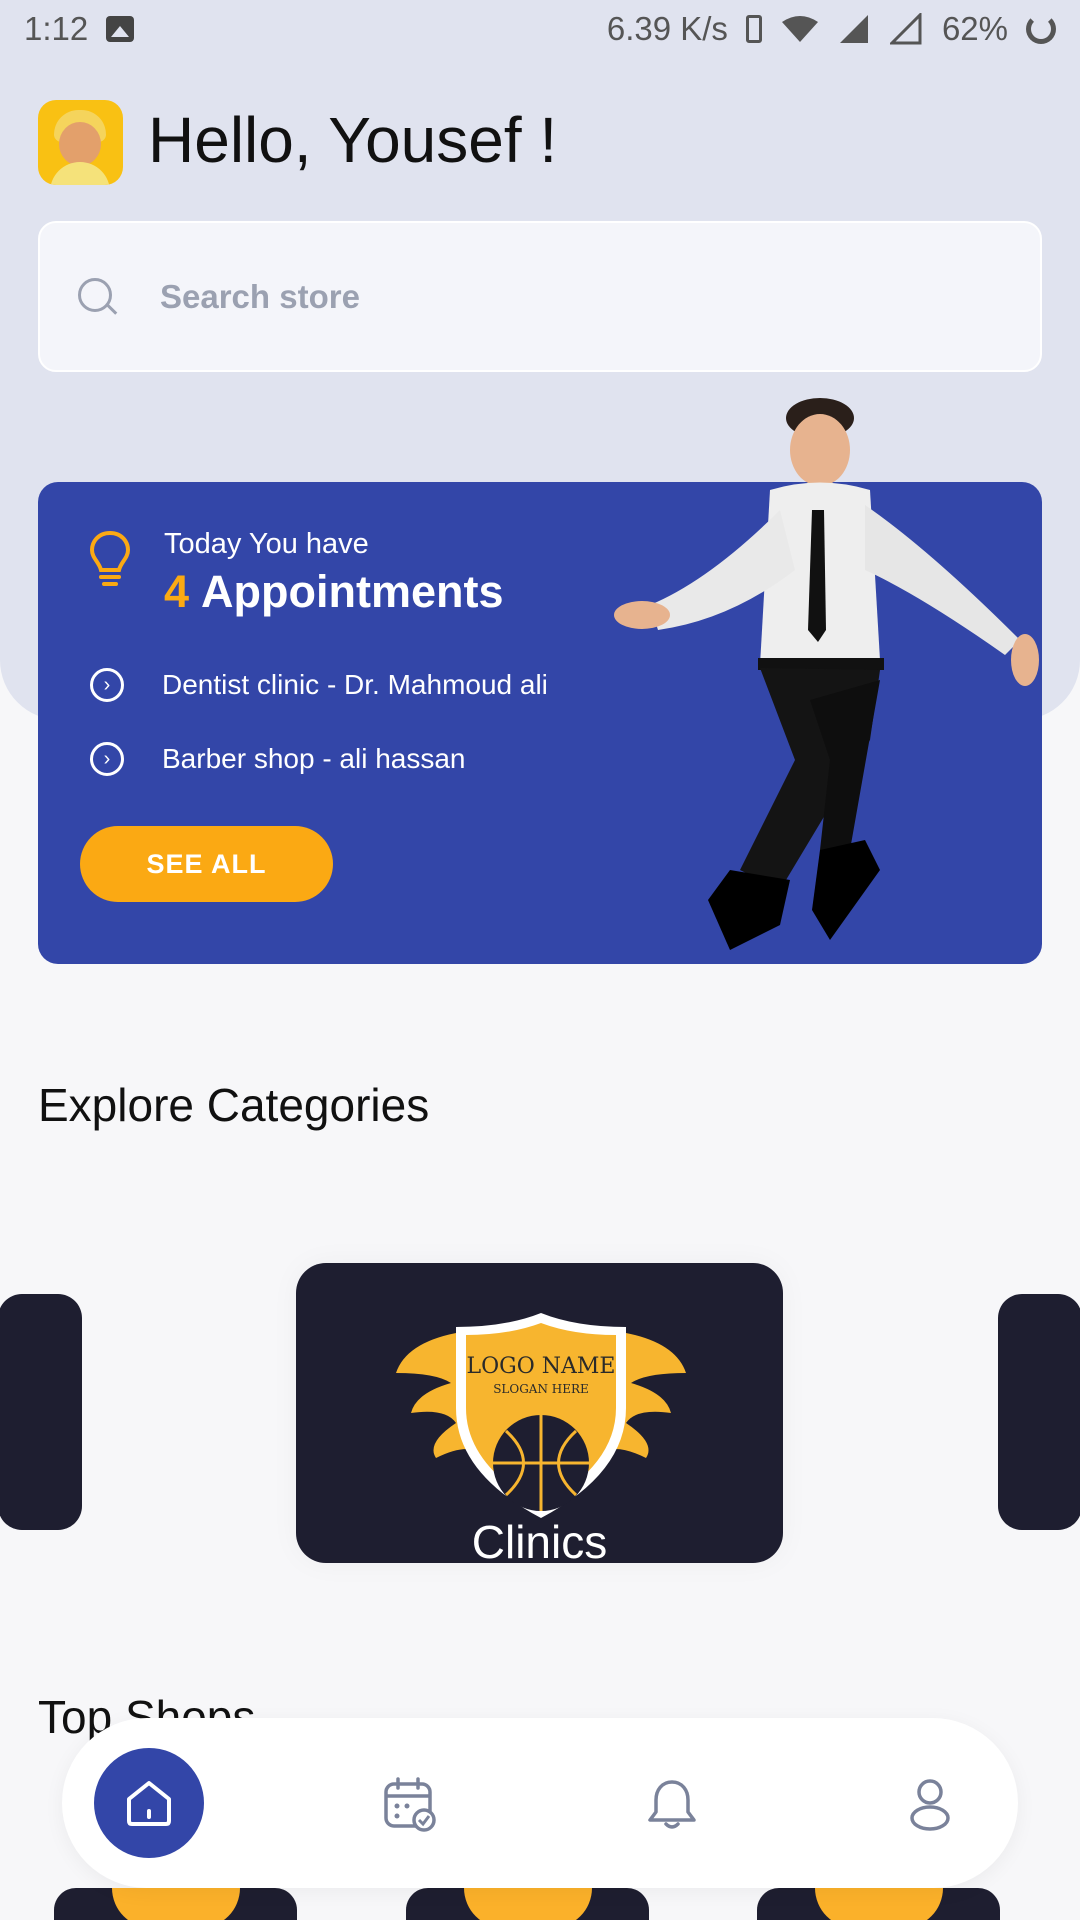  What do you see at coordinates (234, 1105) in the screenshot?
I see `categories-title: Explore Categories` at bounding box center [234, 1105].